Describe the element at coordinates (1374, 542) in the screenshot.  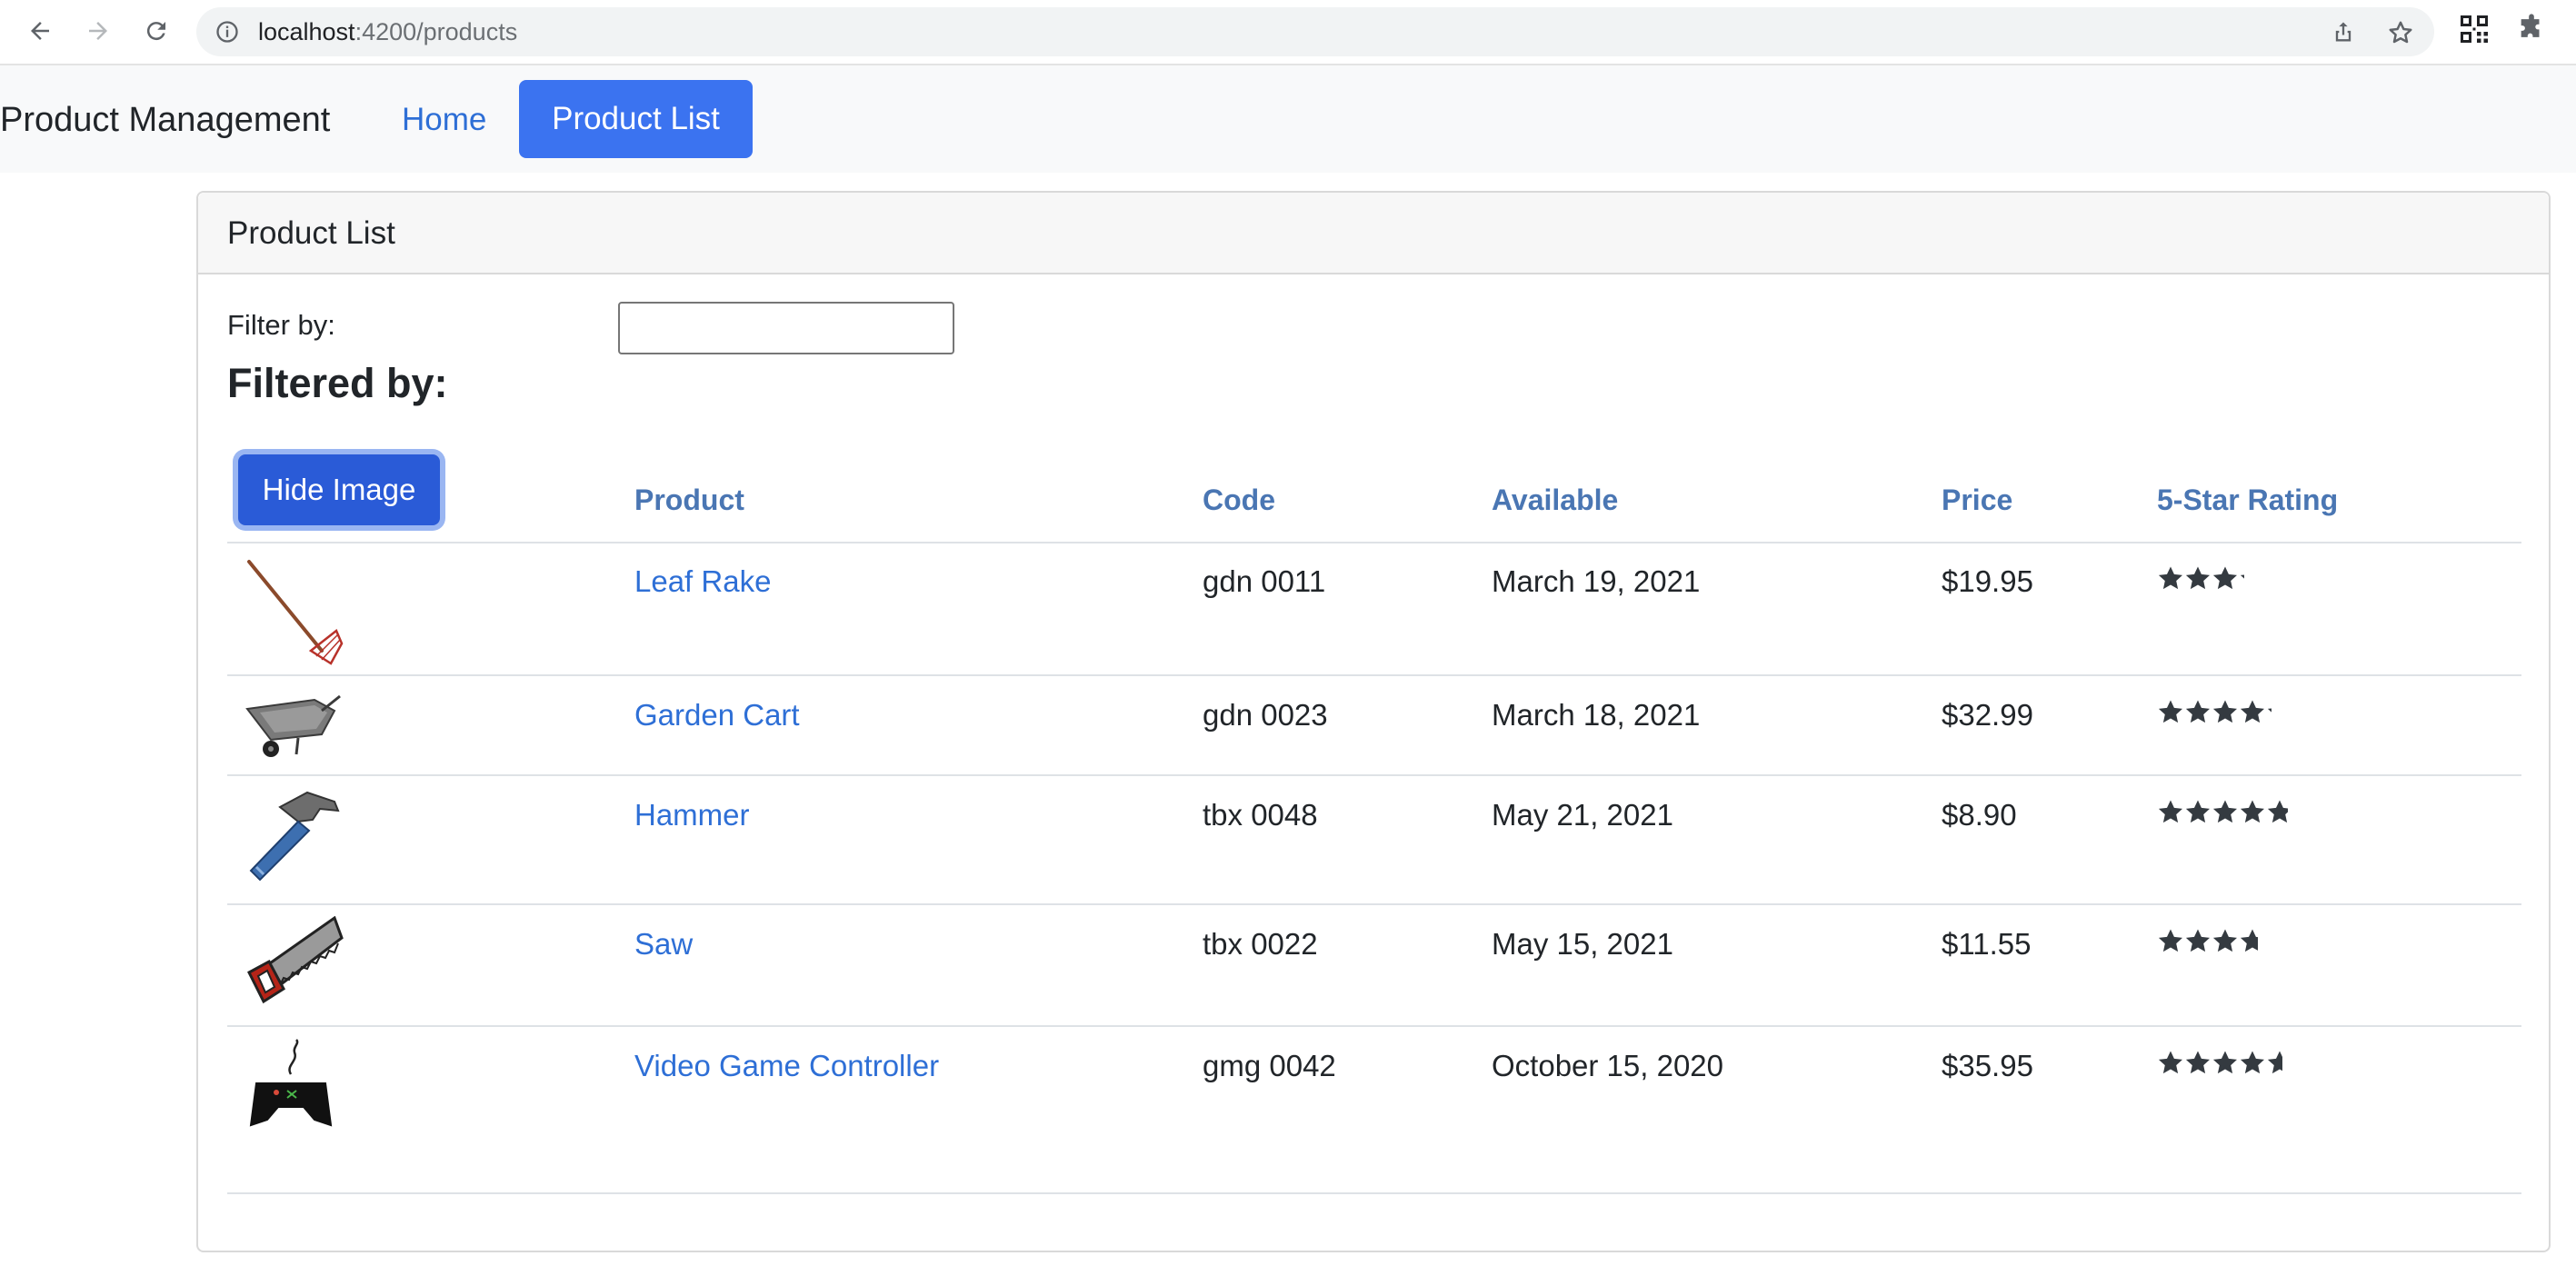
I see `table-header-divider` at that location.